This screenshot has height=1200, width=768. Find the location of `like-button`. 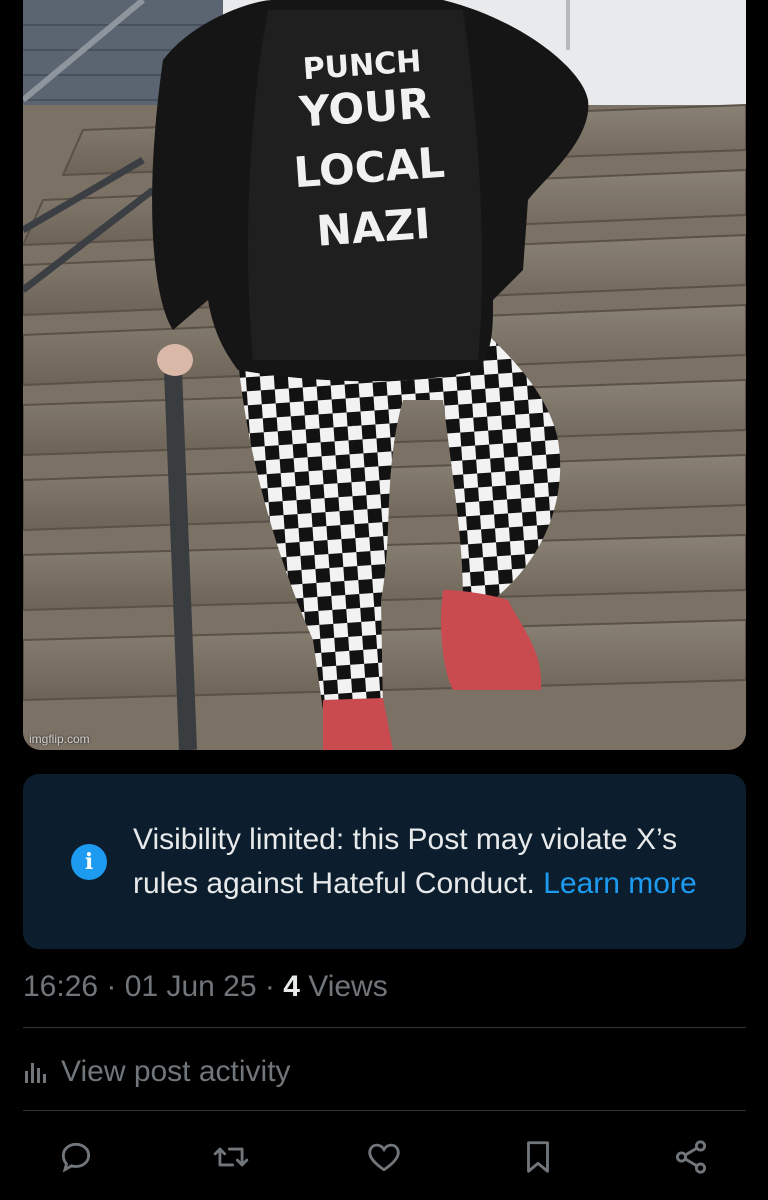

like-button is located at coordinates (384, 1157).